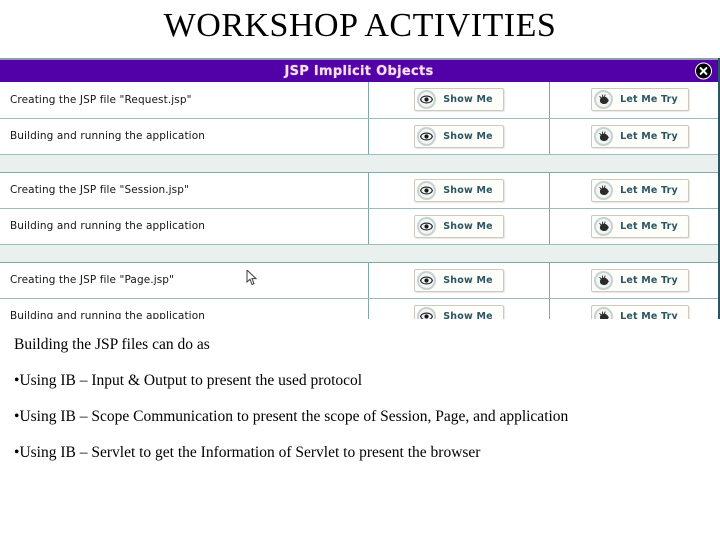  I want to click on row-description-cell: Creating the JSP file "Request.jsp", so click(184, 100).